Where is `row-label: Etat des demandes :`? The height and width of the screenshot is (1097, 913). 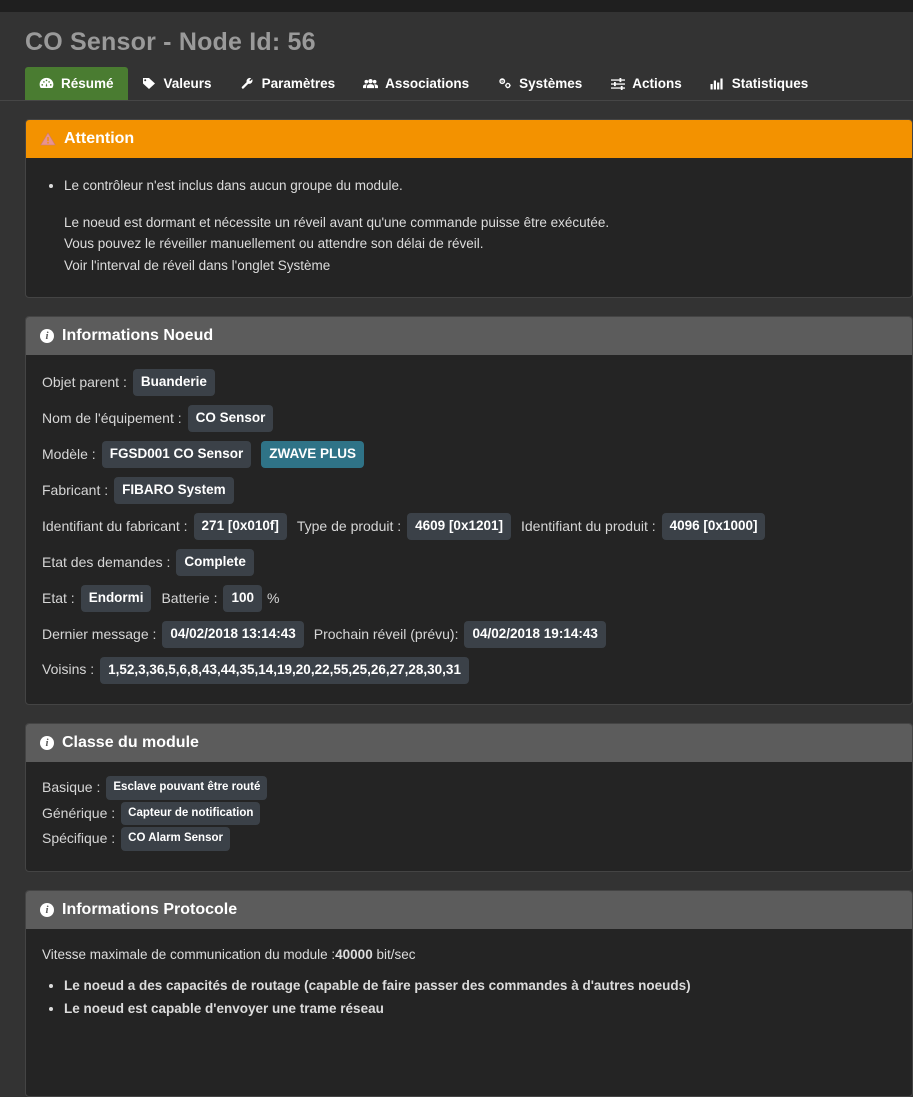 row-label: Etat des demandes : is located at coordinates (106, 561).